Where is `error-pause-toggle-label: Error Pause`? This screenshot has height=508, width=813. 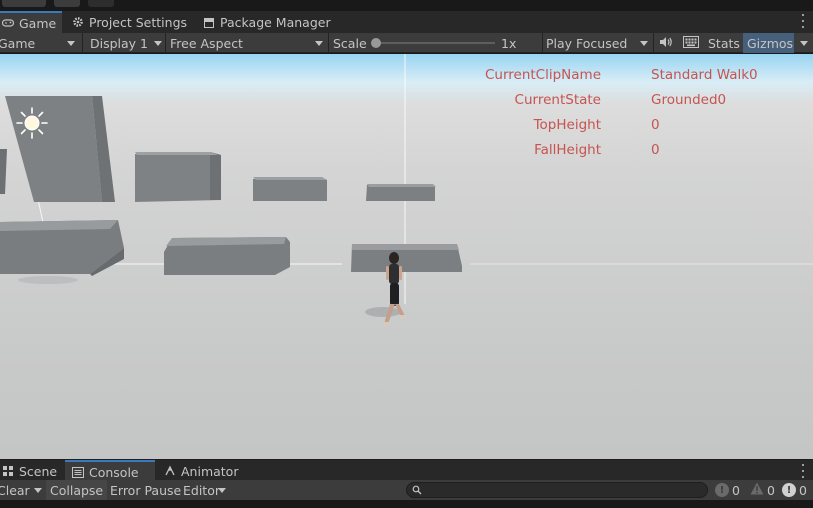 error-pause-toggle-label: Error Pause is located at coordinates (146, 490).